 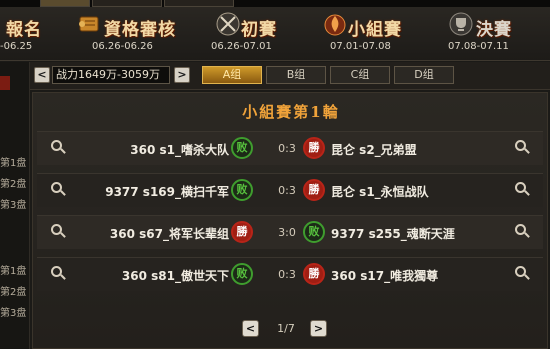 What do you see at coordinates (360, 46) in the screenshot?
I see `stage-dates: 07.01-07.08` at bounding box center [360, 46].